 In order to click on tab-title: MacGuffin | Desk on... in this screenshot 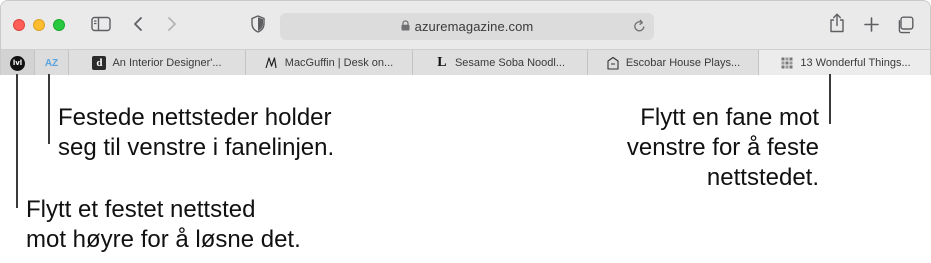, I will do `click(339, 63)`.